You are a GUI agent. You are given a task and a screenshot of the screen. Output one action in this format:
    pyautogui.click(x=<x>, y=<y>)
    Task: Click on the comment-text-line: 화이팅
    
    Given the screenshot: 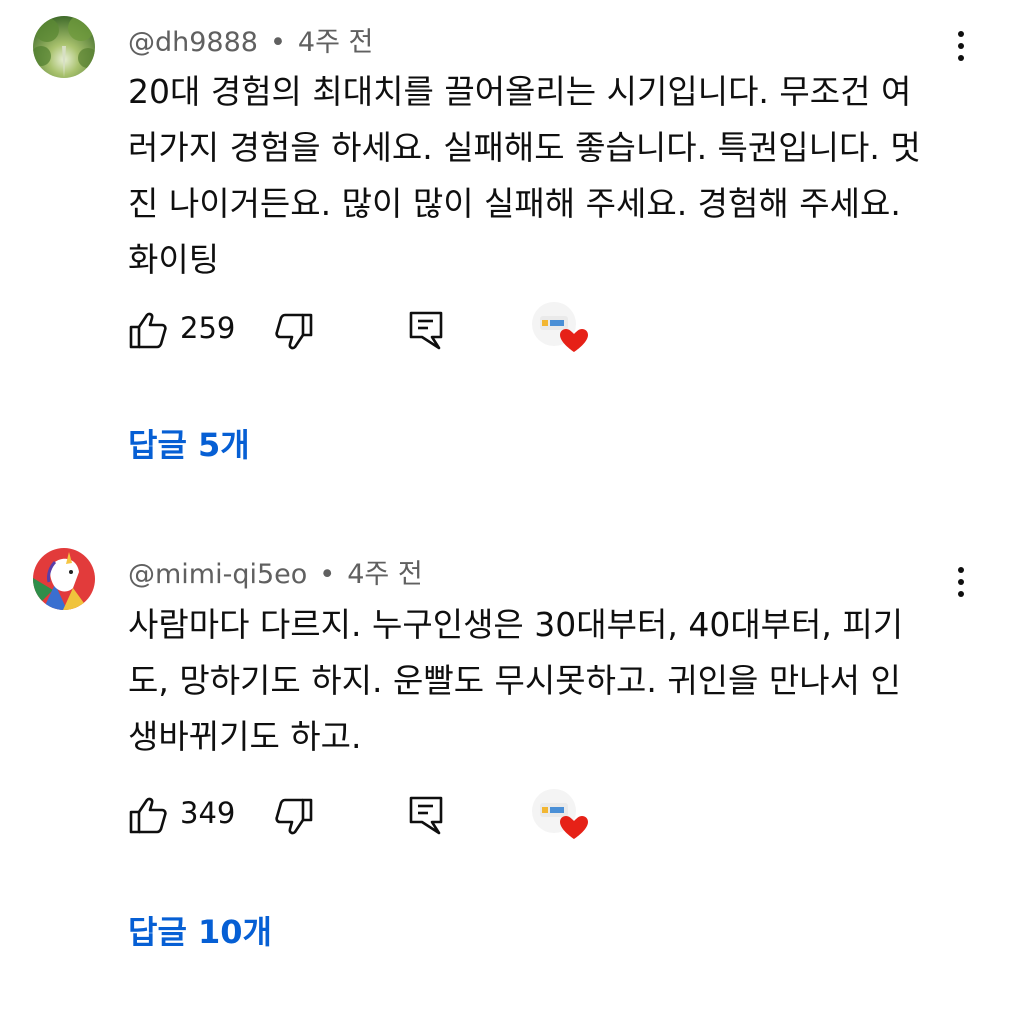 What is the action you would take?
    pyautogui.click(x=174, y=259)
    